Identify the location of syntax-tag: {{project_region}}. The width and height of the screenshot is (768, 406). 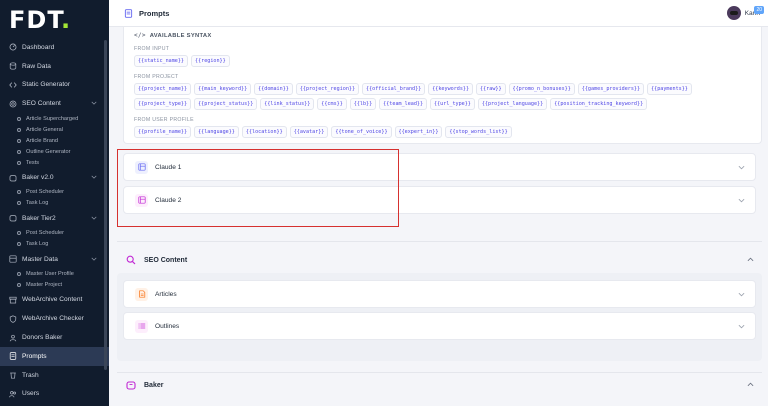
(327, 89).